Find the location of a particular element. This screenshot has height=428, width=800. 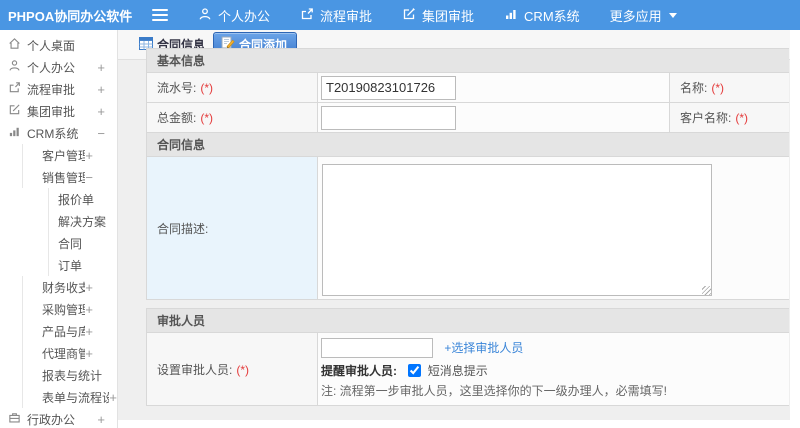

app-logo: PHPOA协同办公软件 is located at coordinates (70, 16).